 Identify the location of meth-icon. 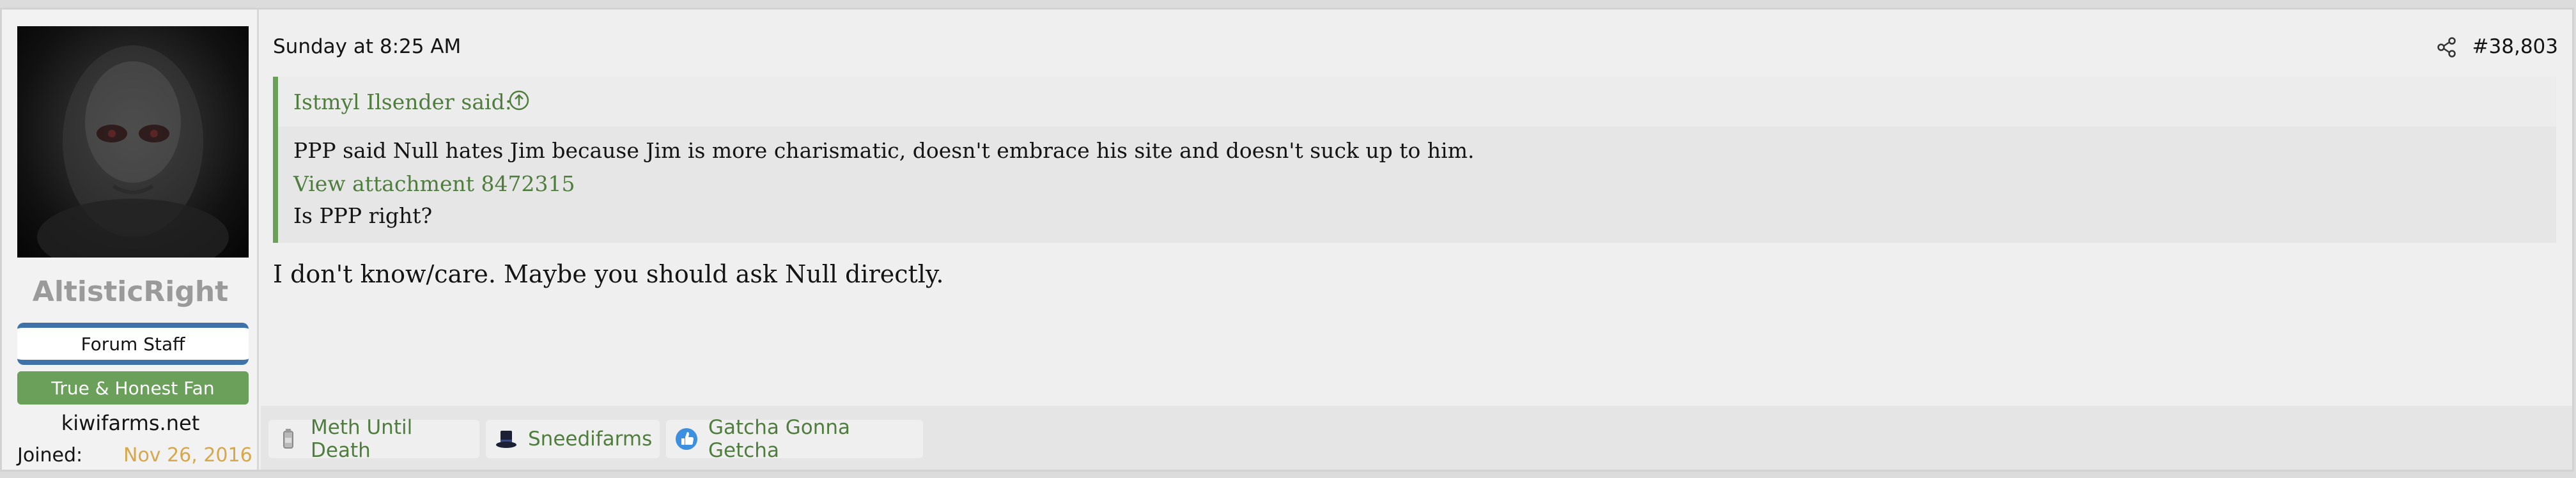
(288, 439).